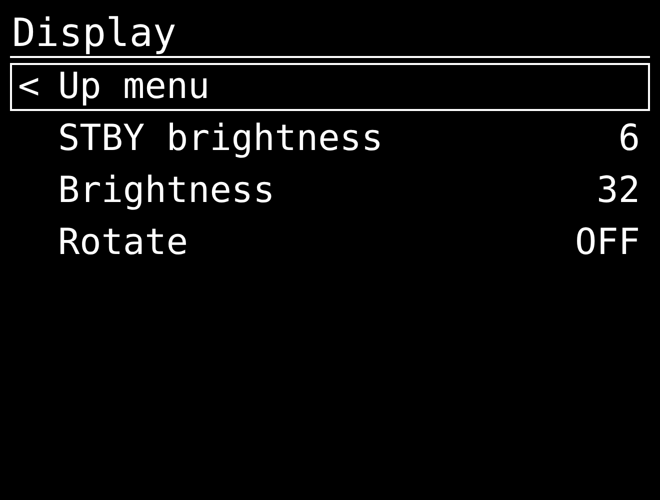  Describe the element at coordinates (166, 190) in the screenshot. I see `menu-label: Brightness` at that location.